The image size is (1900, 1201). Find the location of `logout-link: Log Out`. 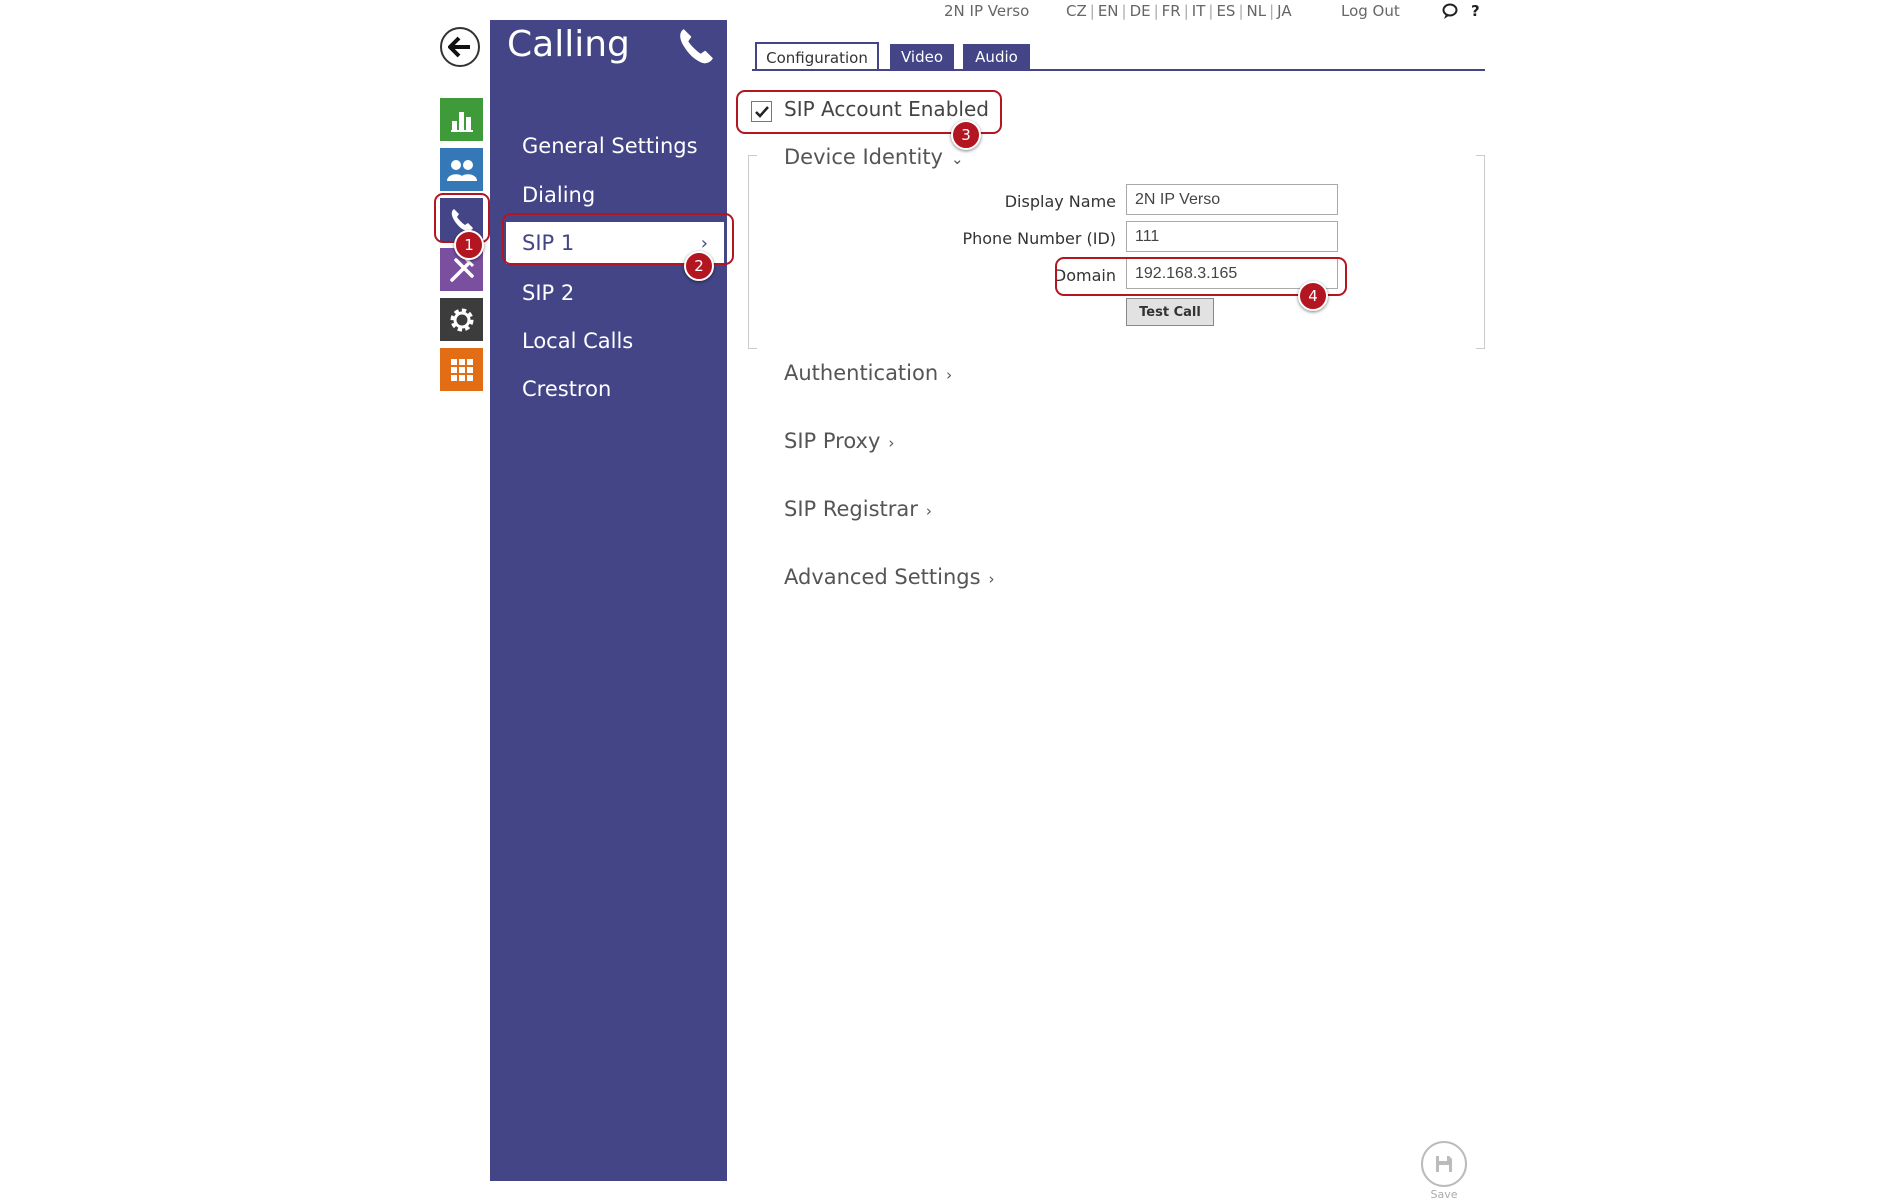

logout-link: Log Out is located at coordinates (1370, 13).